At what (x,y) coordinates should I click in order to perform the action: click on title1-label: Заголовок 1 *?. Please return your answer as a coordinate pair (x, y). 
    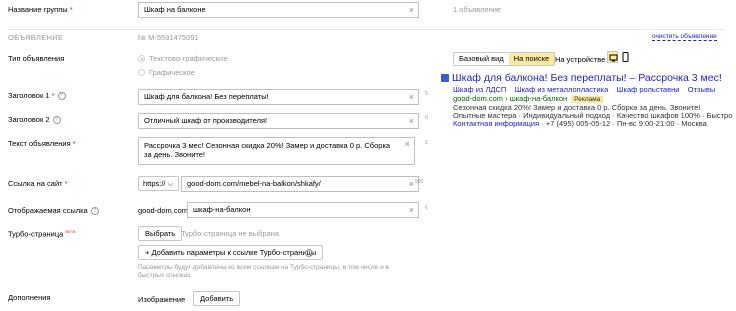
    Looking at the image, I should click on (37, 96).